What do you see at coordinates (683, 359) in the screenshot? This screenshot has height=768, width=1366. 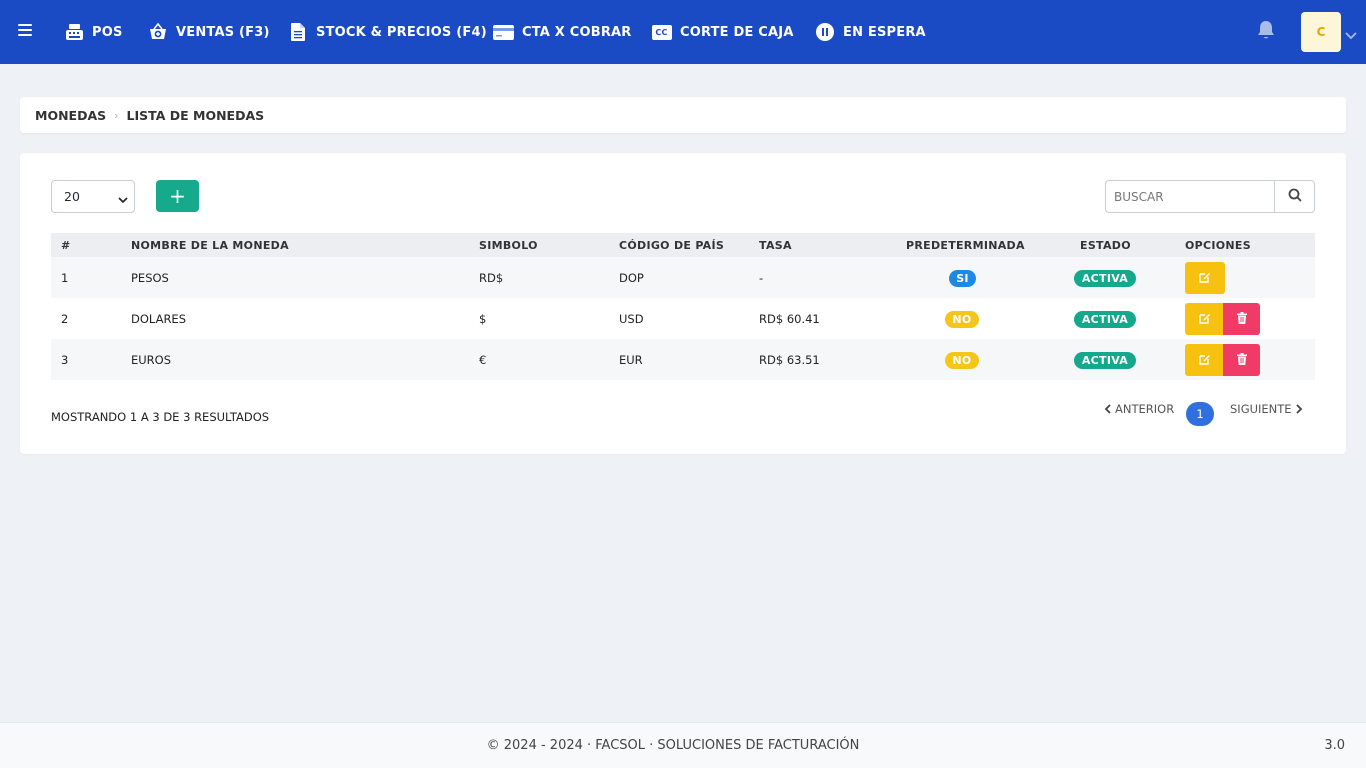 I see `table-row: 3 EUROS € EUR RD$ 63.51 NO ACTIVA` at bounding box center [683, 359].